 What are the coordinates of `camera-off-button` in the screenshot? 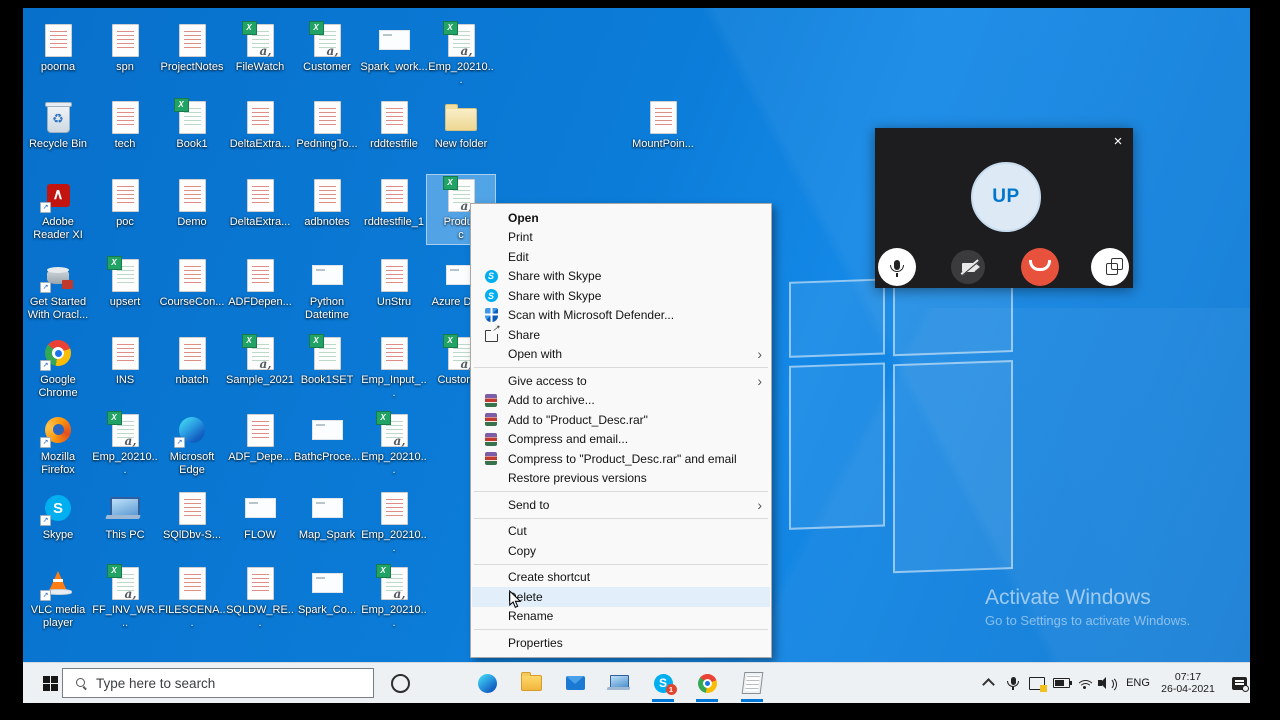 It's located at (968, 267).